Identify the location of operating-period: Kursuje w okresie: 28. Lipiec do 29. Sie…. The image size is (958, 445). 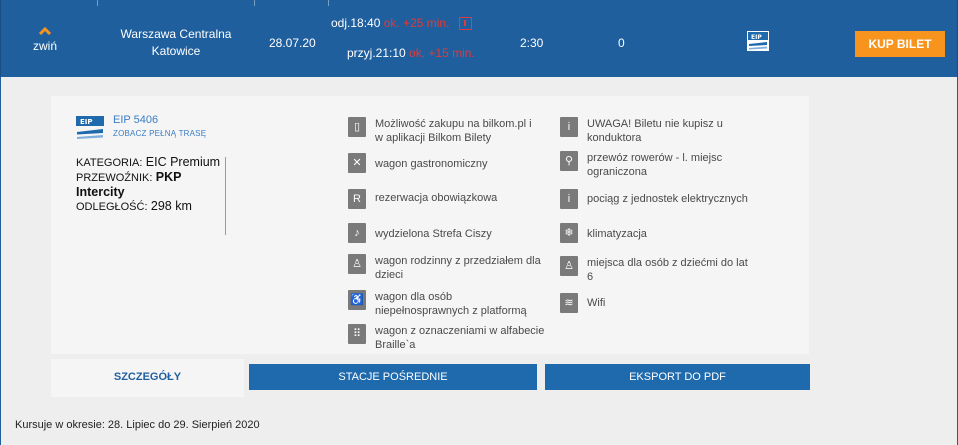
(137, 425).